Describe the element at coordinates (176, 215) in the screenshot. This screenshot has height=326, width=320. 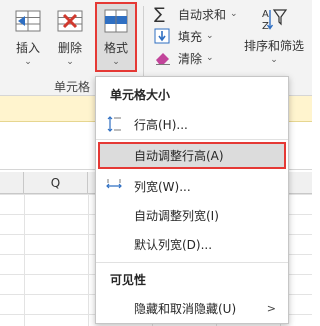
I see `menu-item-label: 自动调整列宽(I)` at that location.